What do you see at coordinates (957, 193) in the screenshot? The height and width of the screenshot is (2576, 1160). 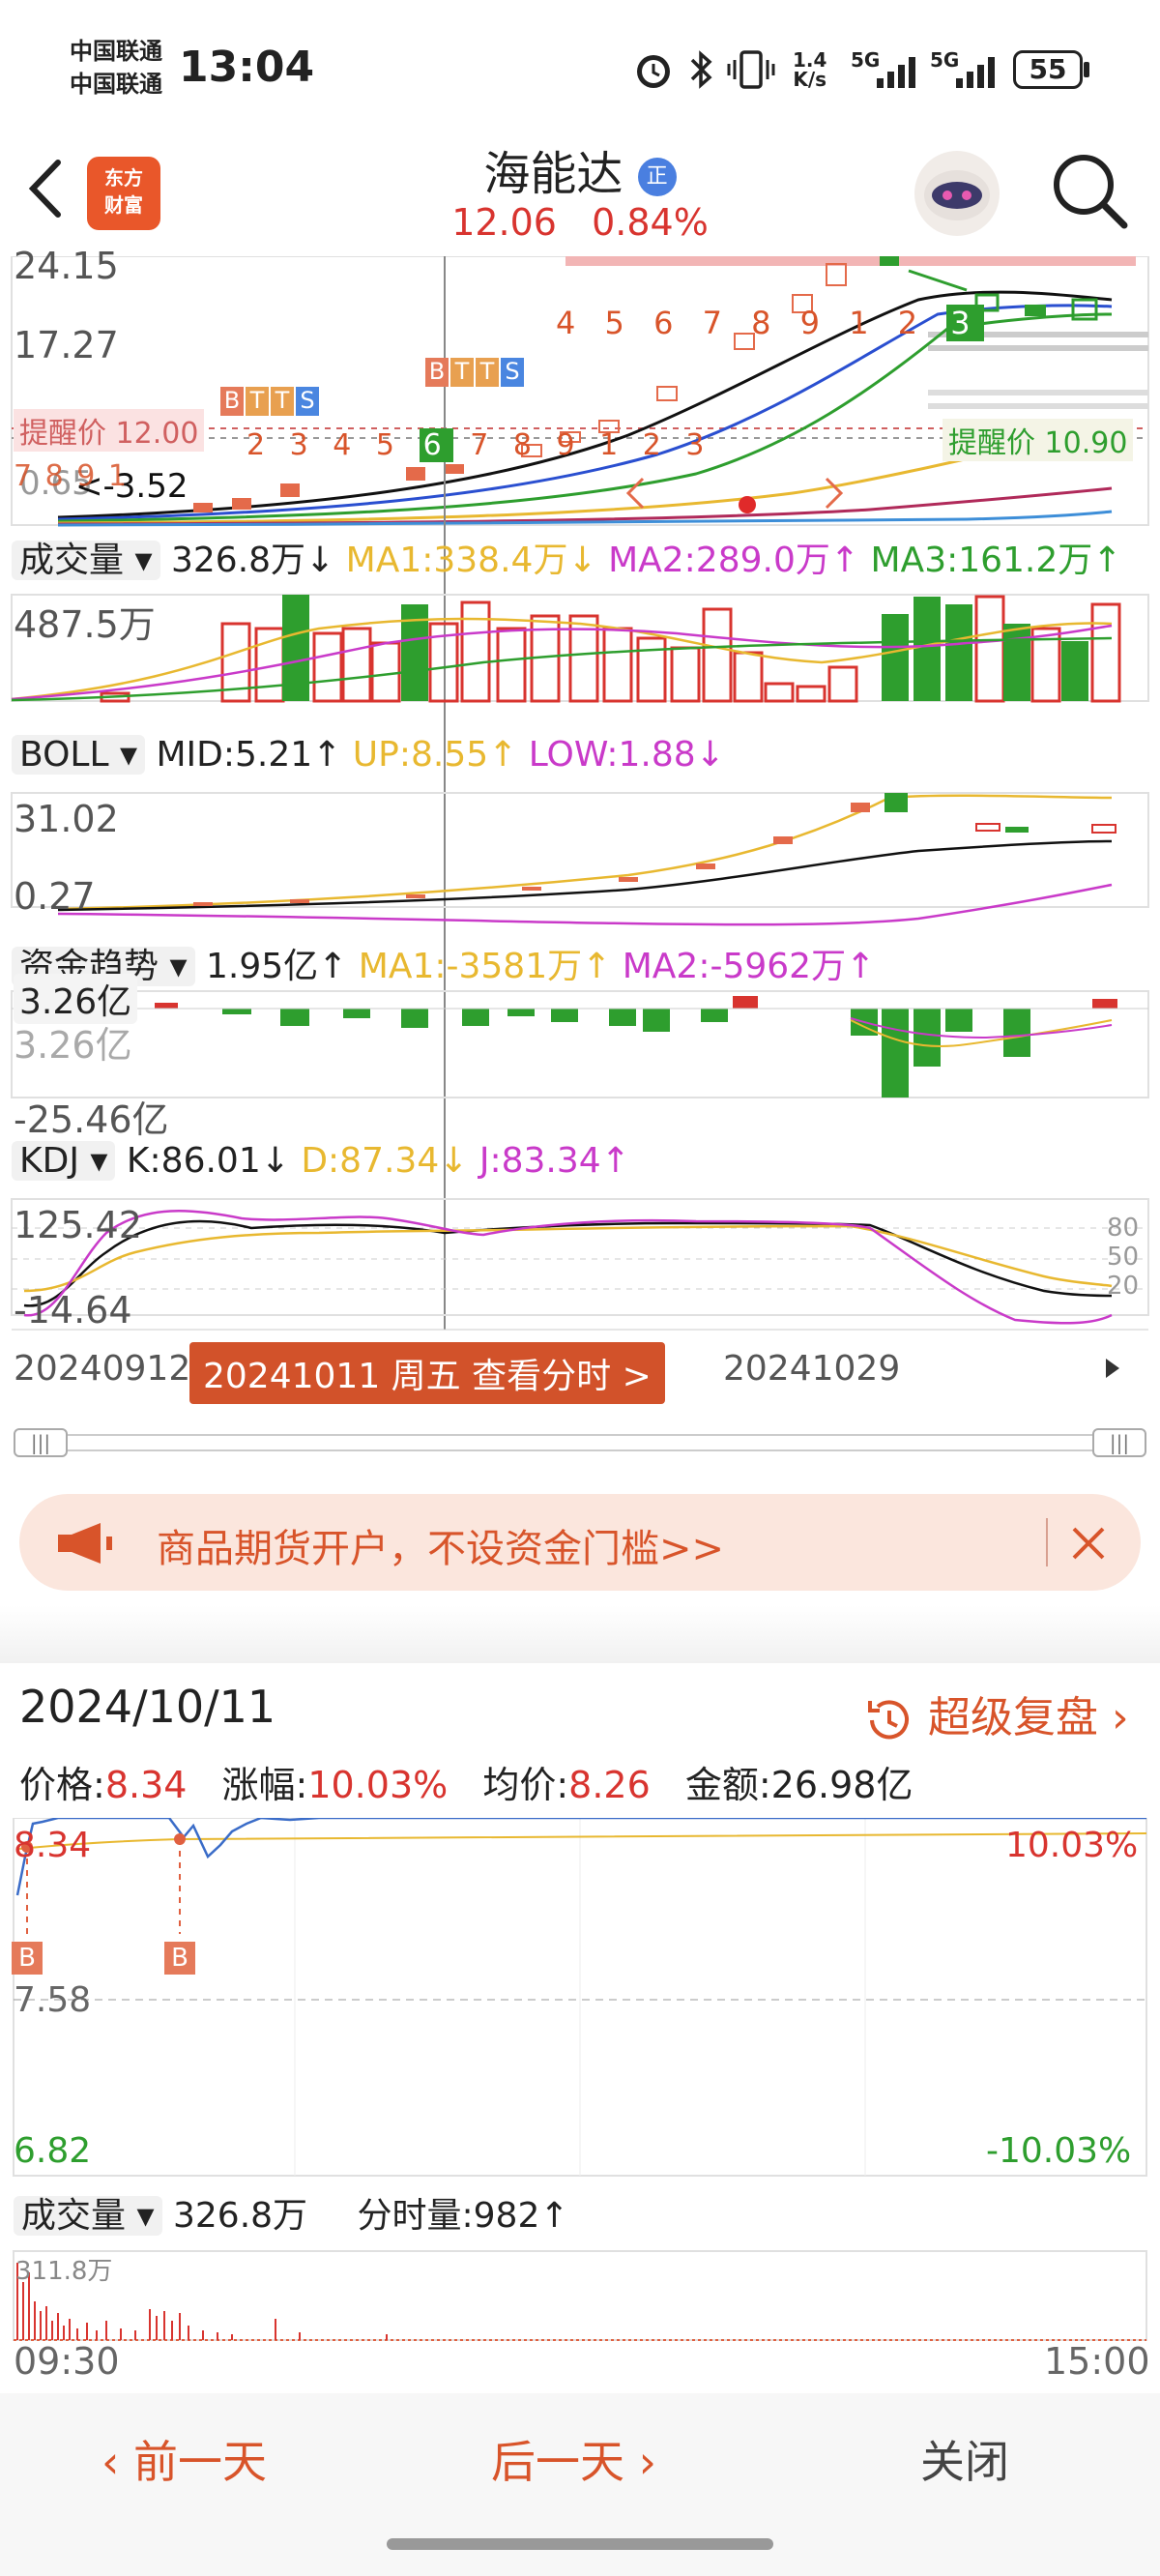 I see `robot-assistant-icon` at bounding box center [957, 193].